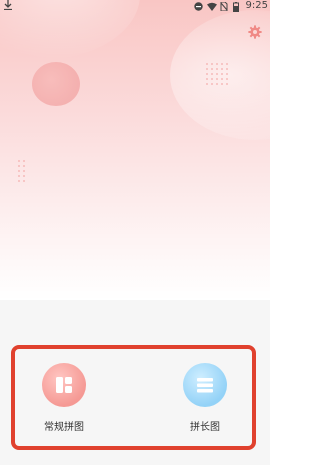 This screenshot has height=465, width=320. What do you see at coordinates (224, 6) in the screenshot?
I see `no-sim-icon` at bounding box center [224, 6].